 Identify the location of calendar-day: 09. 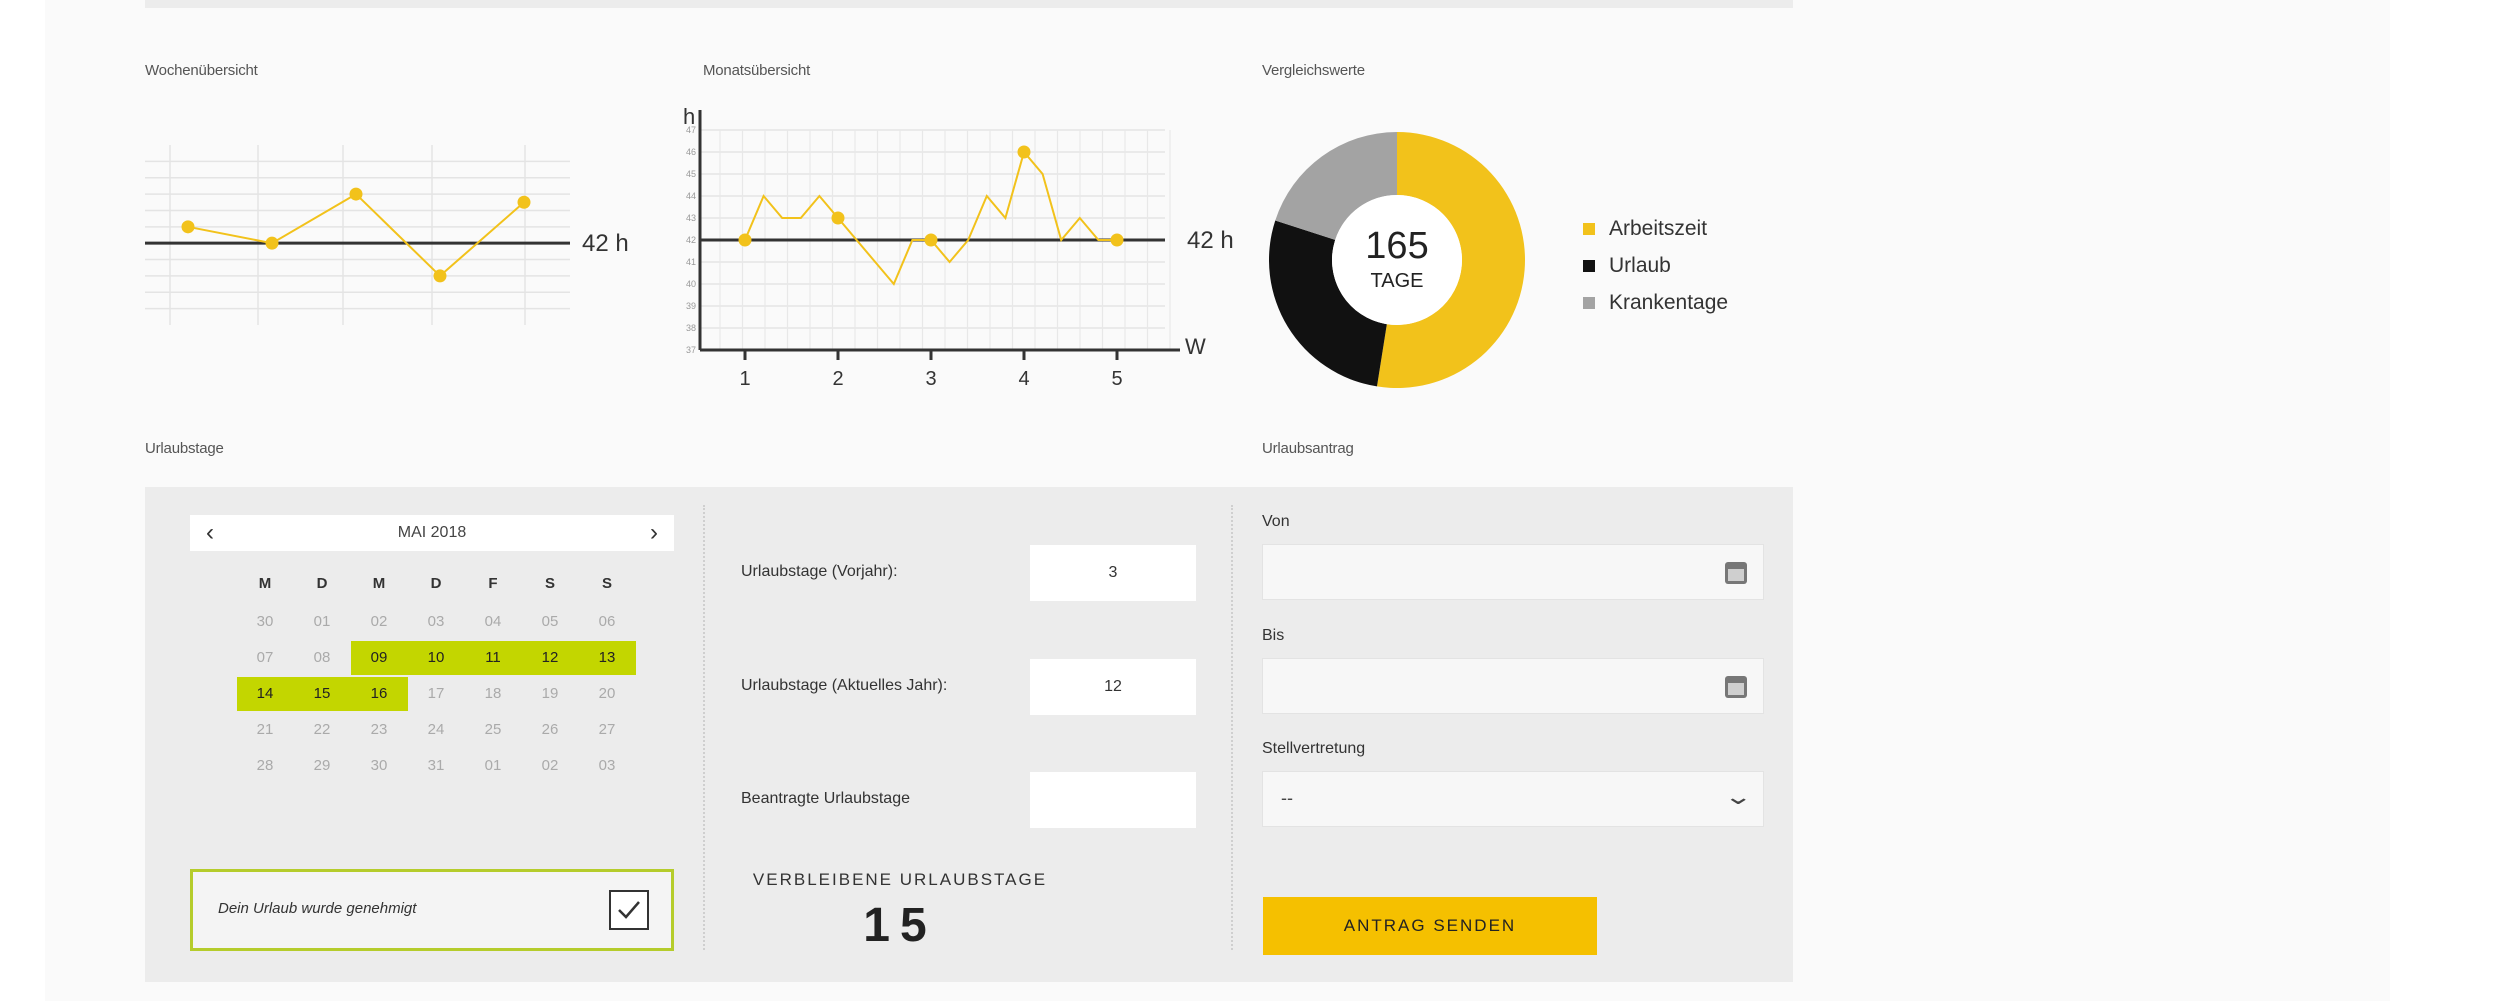
(379, 658).